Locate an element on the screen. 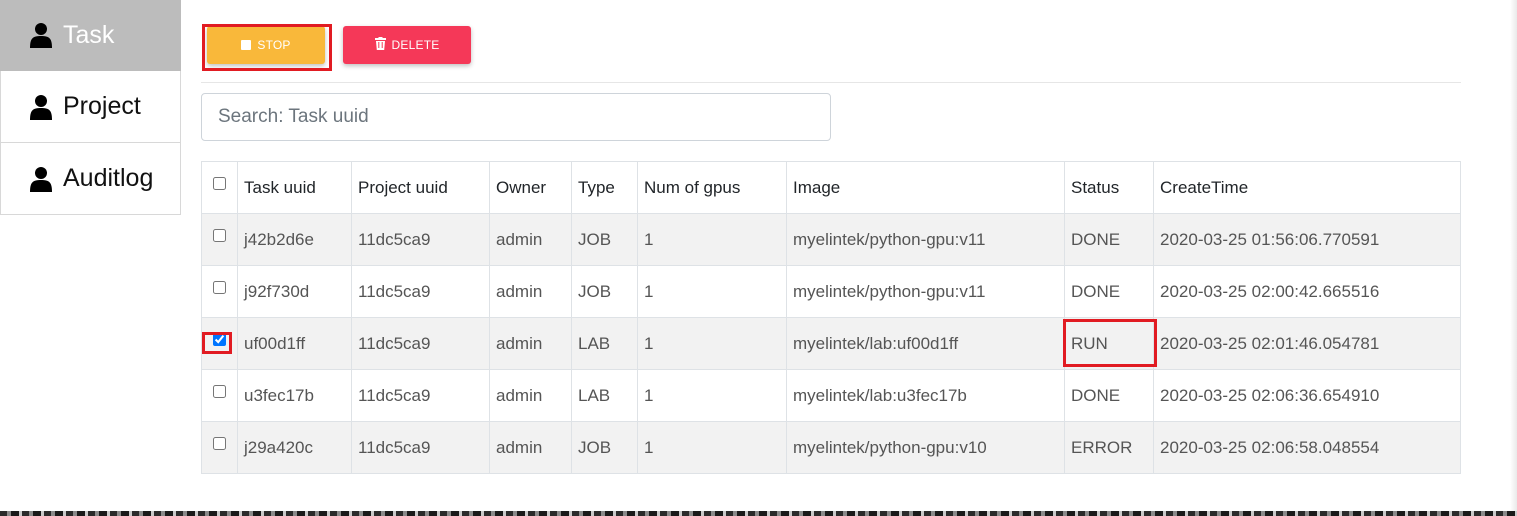  delete-button: DELETE is located at coordinates (407, 45).